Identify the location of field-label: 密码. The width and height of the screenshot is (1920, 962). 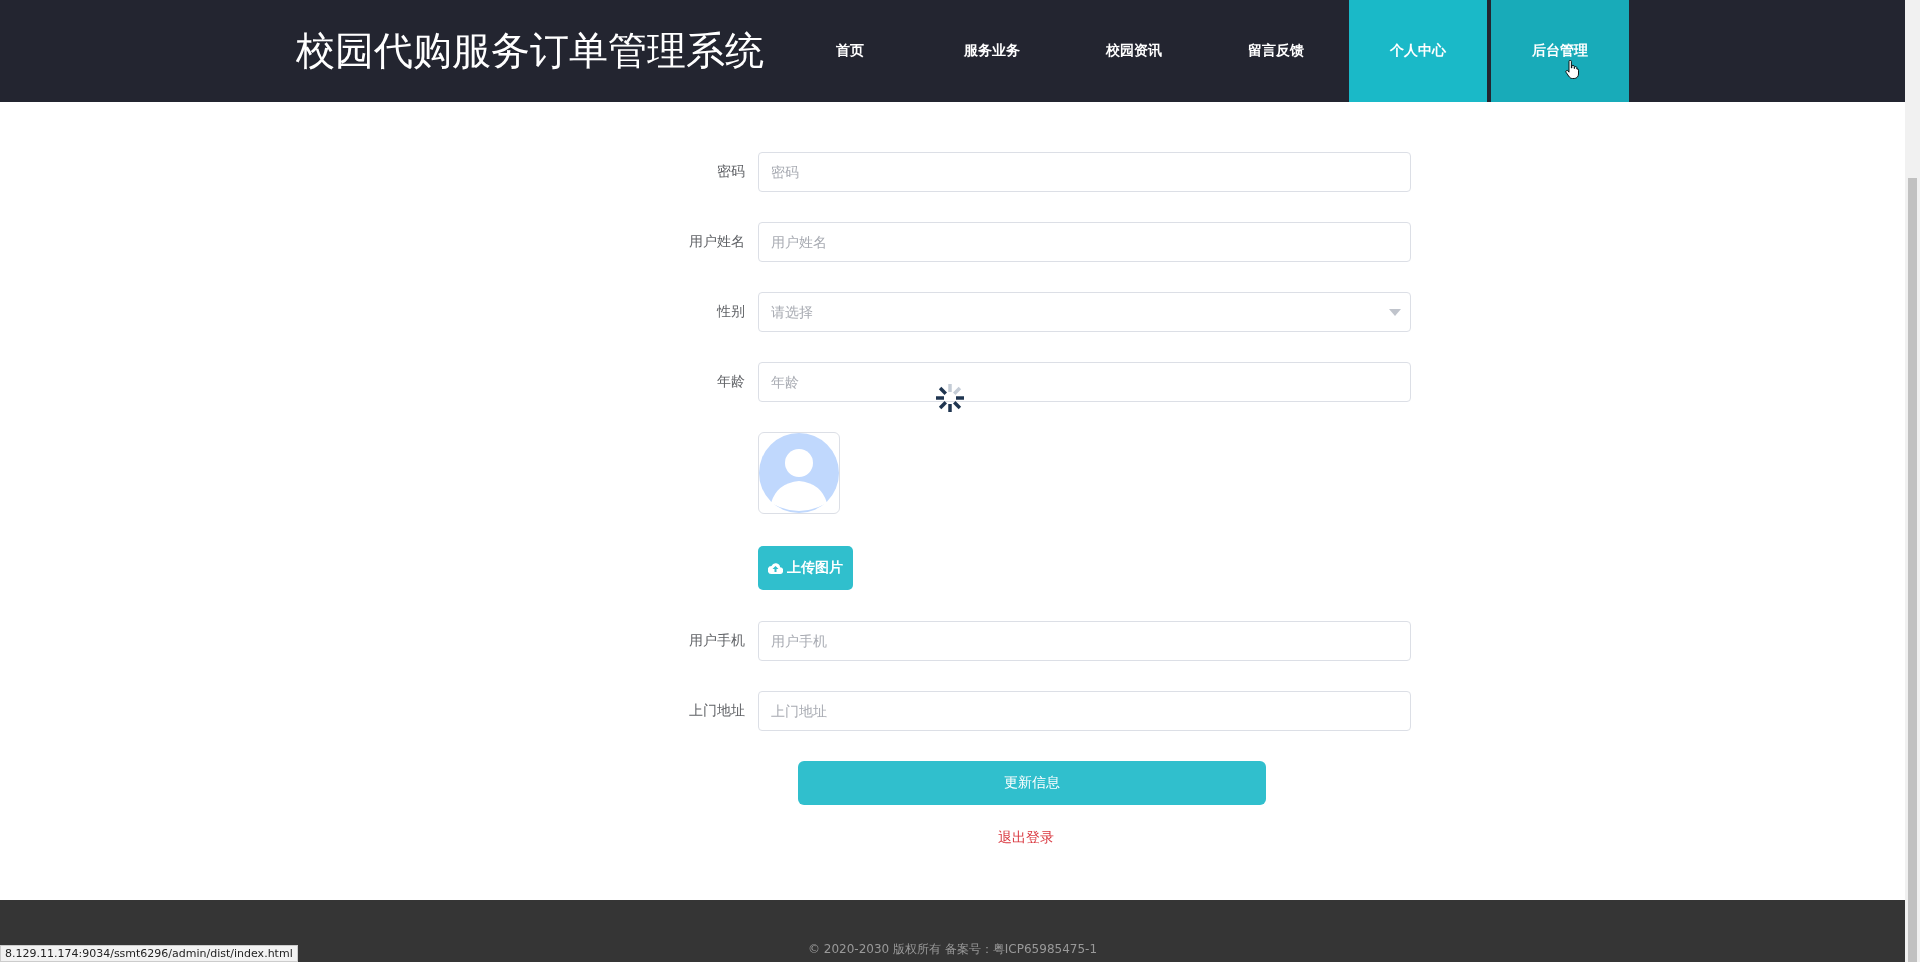
(731, 172).